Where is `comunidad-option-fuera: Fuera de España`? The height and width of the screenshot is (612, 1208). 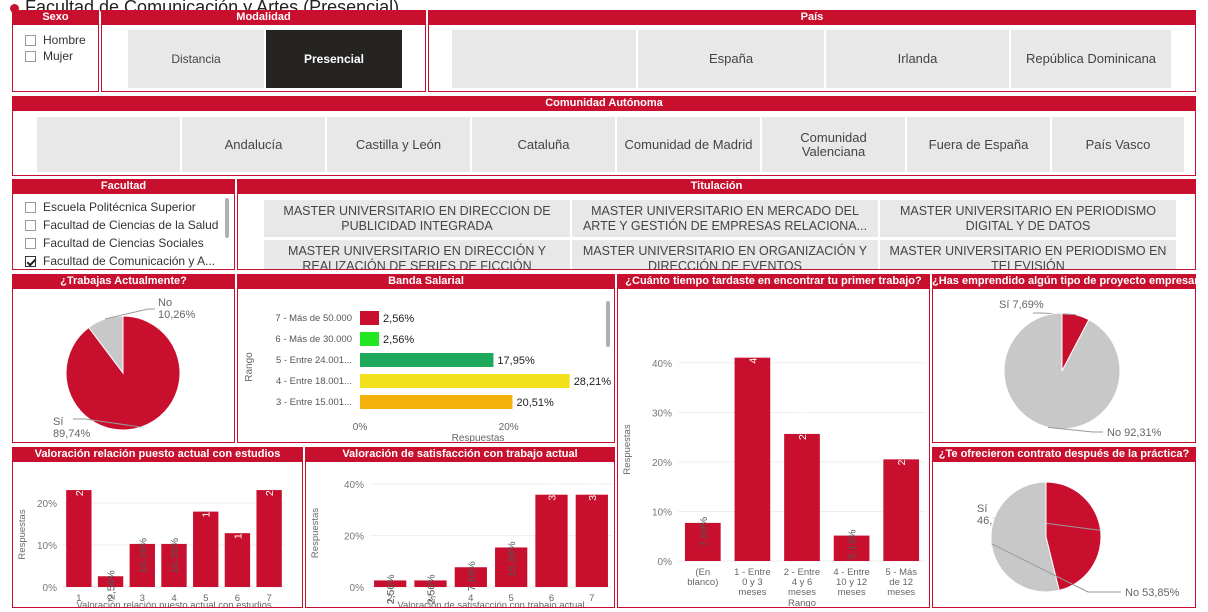 comunidad-option-fuera: Fuera de España is located at coordinates (978, 144).